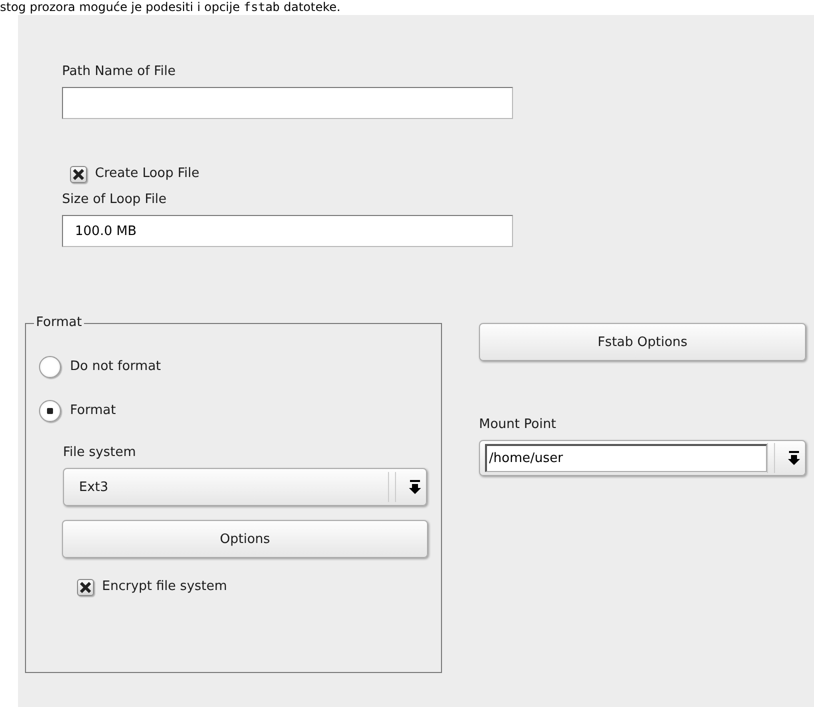 This screenshot has width=814, height=707. I want to click on options-button: Options, so click(245, 539).